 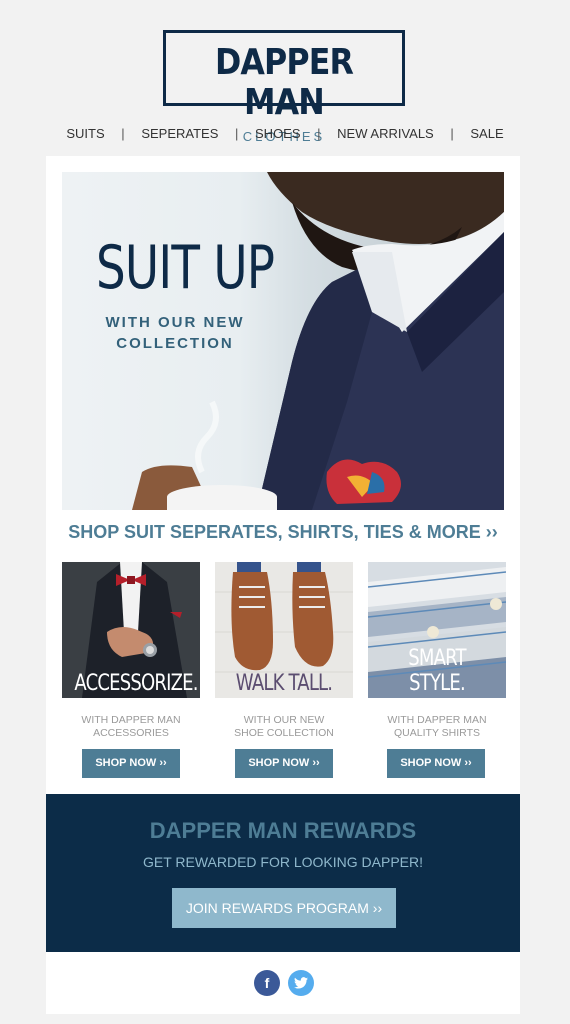 I want to click on hero-title: SUIT UP, so click(x=185, y=268).